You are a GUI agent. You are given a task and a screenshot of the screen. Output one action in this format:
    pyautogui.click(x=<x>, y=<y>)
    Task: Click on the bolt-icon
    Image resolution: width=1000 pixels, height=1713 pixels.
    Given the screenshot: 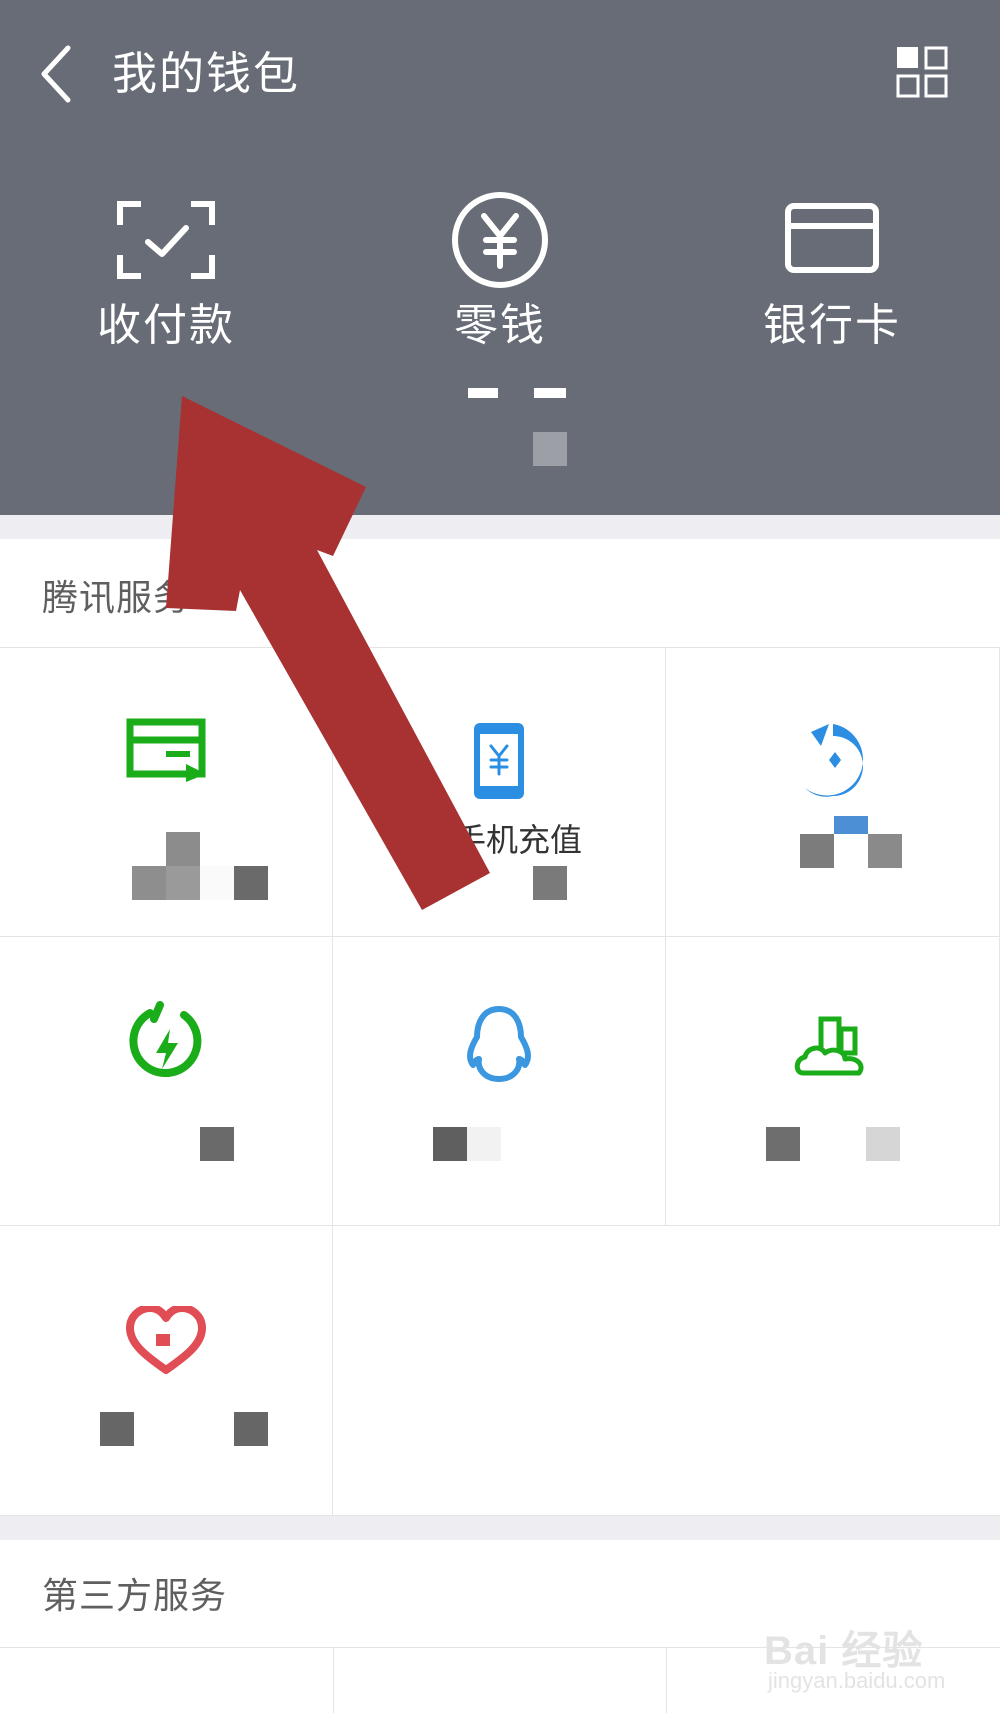 What is the action you would take?
    pyautogui.click(x=165, y=1039)
    